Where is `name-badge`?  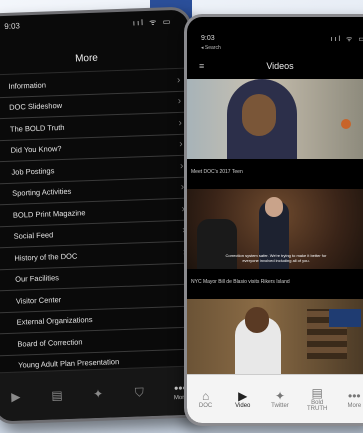
name-badge is located at coordinates (345, 318).